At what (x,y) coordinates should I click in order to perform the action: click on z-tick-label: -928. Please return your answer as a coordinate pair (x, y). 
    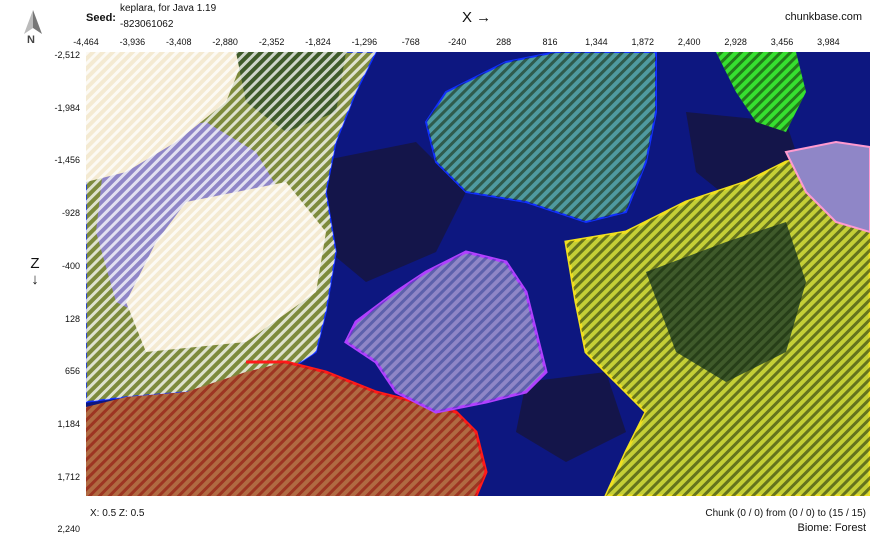
    Looking at the image, I should click on (70, 213).